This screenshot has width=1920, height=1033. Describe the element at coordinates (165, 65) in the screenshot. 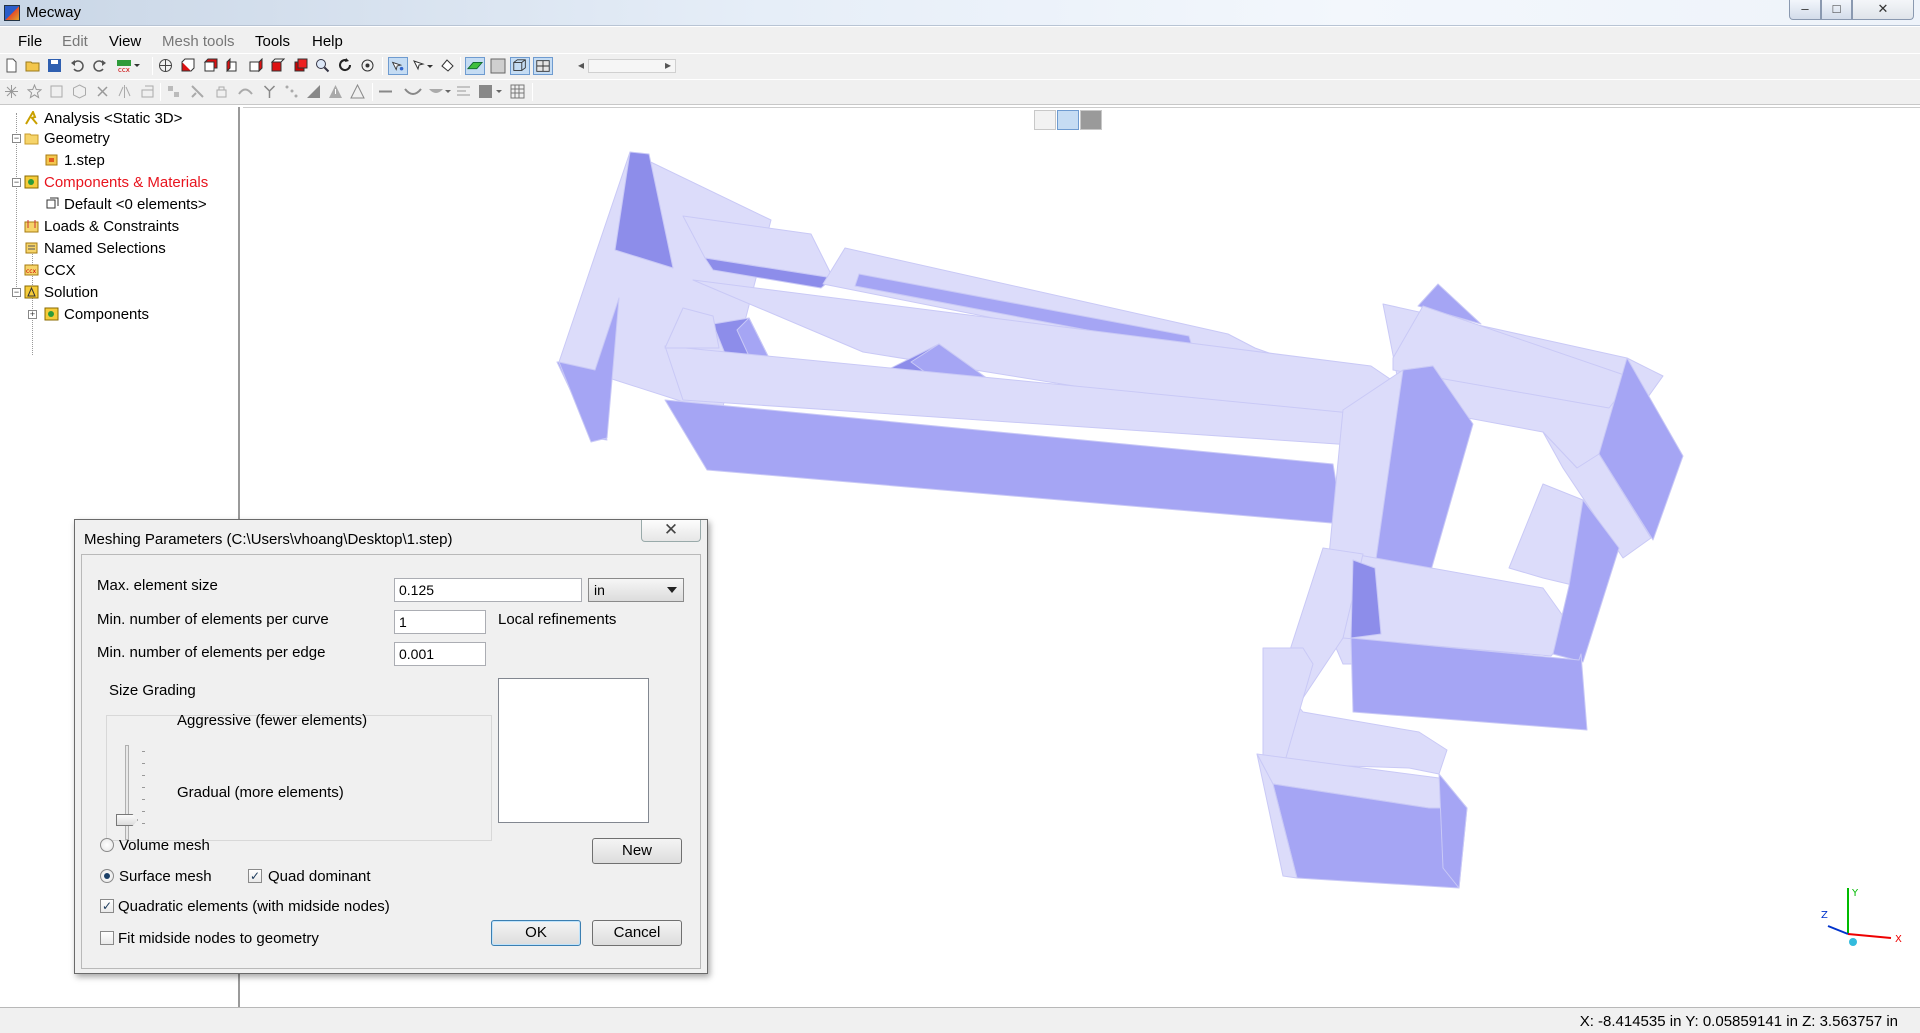

I see `wireframe-cube-icon` at that location.